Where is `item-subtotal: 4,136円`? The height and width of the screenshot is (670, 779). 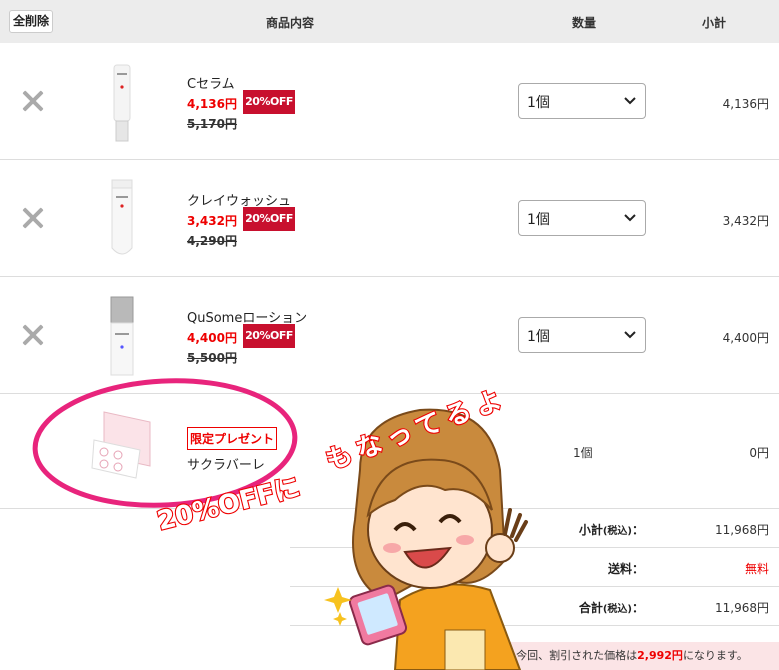
item-subtotal: 4,136円 is located at coordinates (745, 104).